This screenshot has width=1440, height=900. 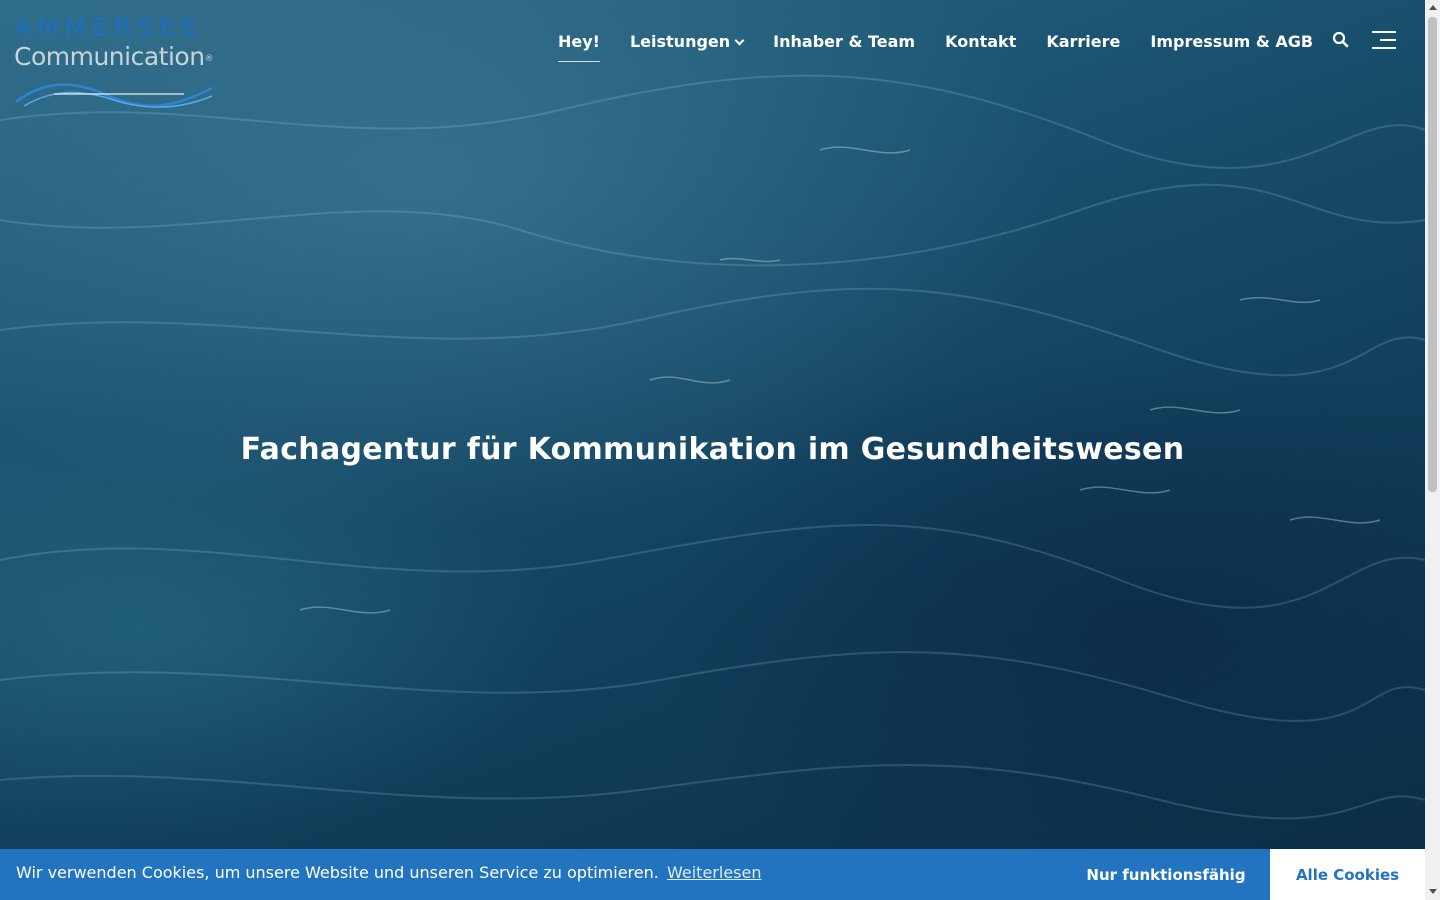 What do you see at coordinates (1166, 874) in the screenshot?
I see `functional-cookies-button: Nur funktionsfähig` at bounding box center [1166, 874].